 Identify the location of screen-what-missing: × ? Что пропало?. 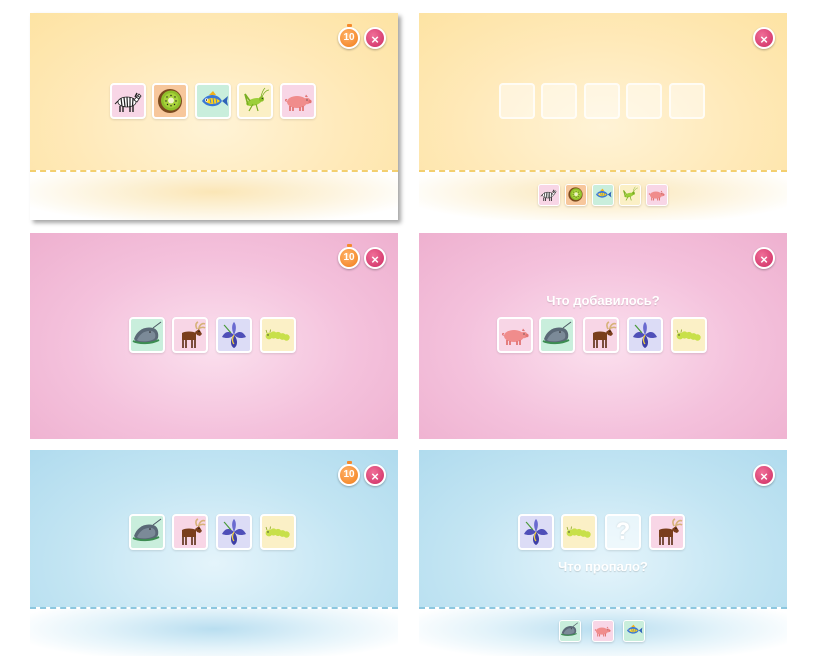
(603, 553).